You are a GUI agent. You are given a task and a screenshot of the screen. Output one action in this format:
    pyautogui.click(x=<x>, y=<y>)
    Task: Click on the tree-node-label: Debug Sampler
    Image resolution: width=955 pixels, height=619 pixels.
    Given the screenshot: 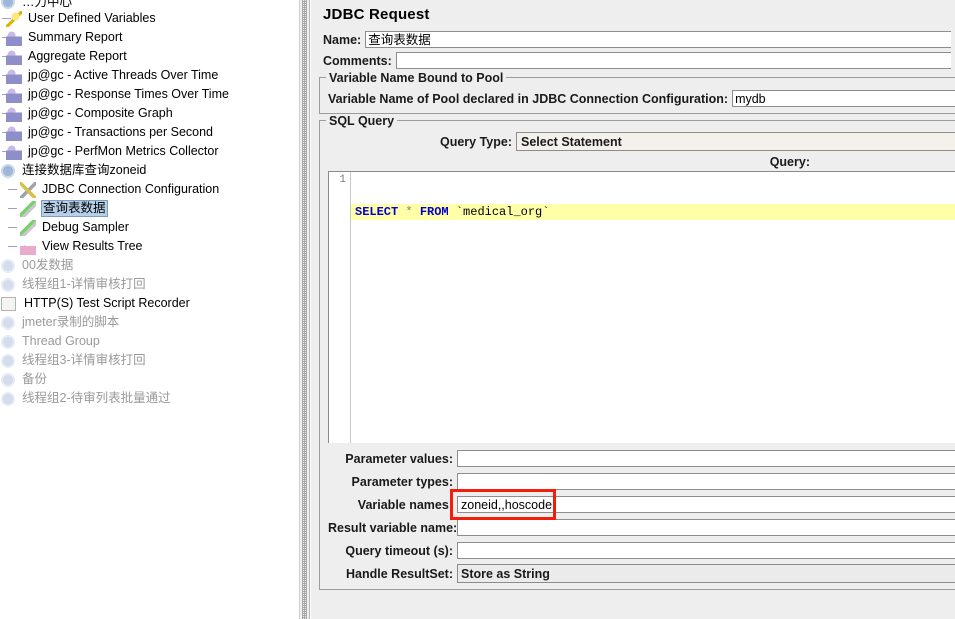 What is the action you would take?
    pyautogui.click(x=85, y=227)
    